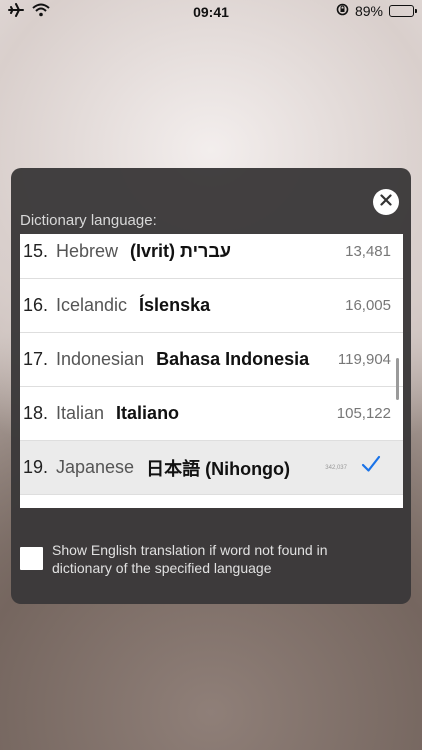 This screenshot has width=422, height=750. What do you see at coordinates (364, 359) in the screenshot?
I see `row-word-count: 119,904` at bounding box center [364, 359].